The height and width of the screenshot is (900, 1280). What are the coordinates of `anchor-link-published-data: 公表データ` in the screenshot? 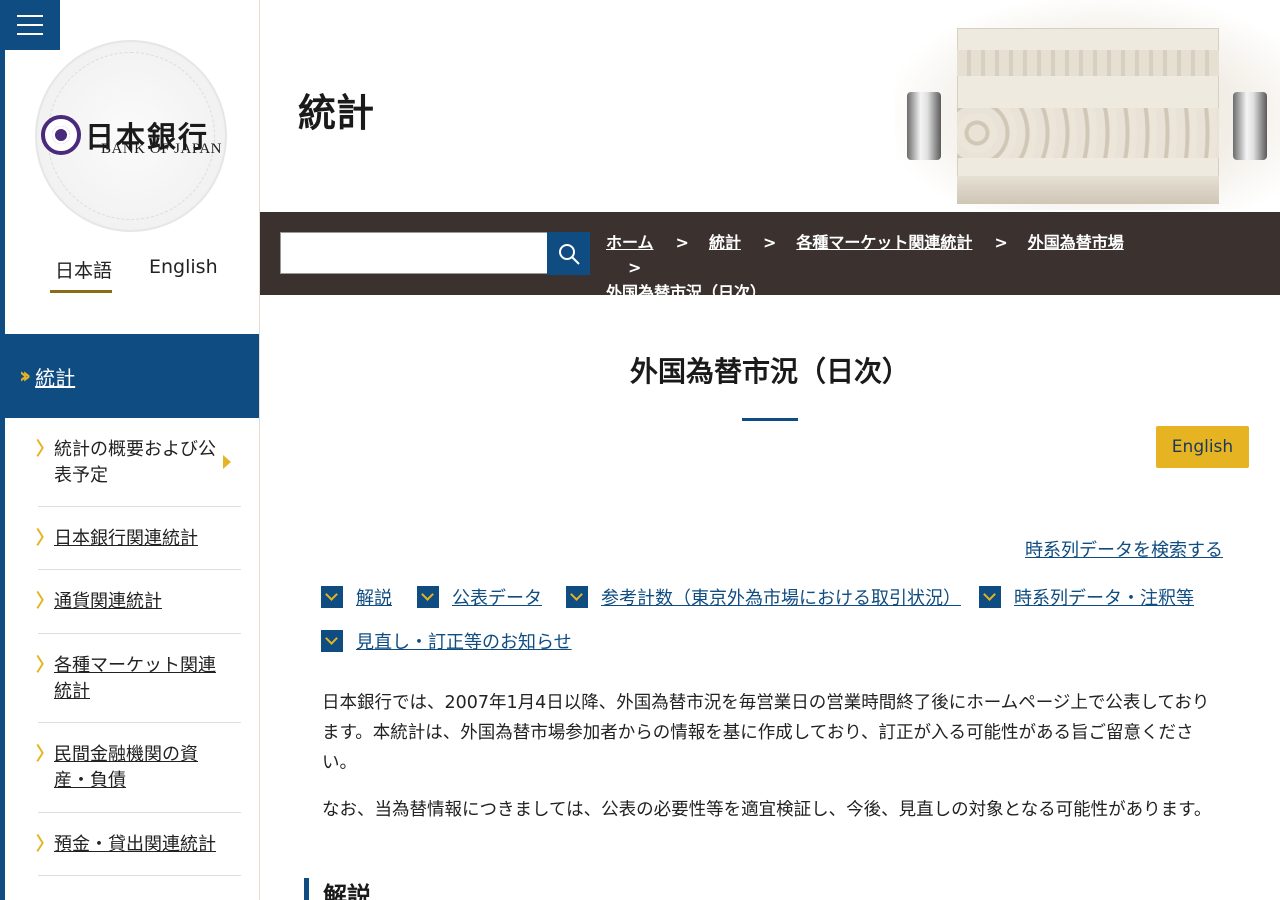 It's located at (479, 597).